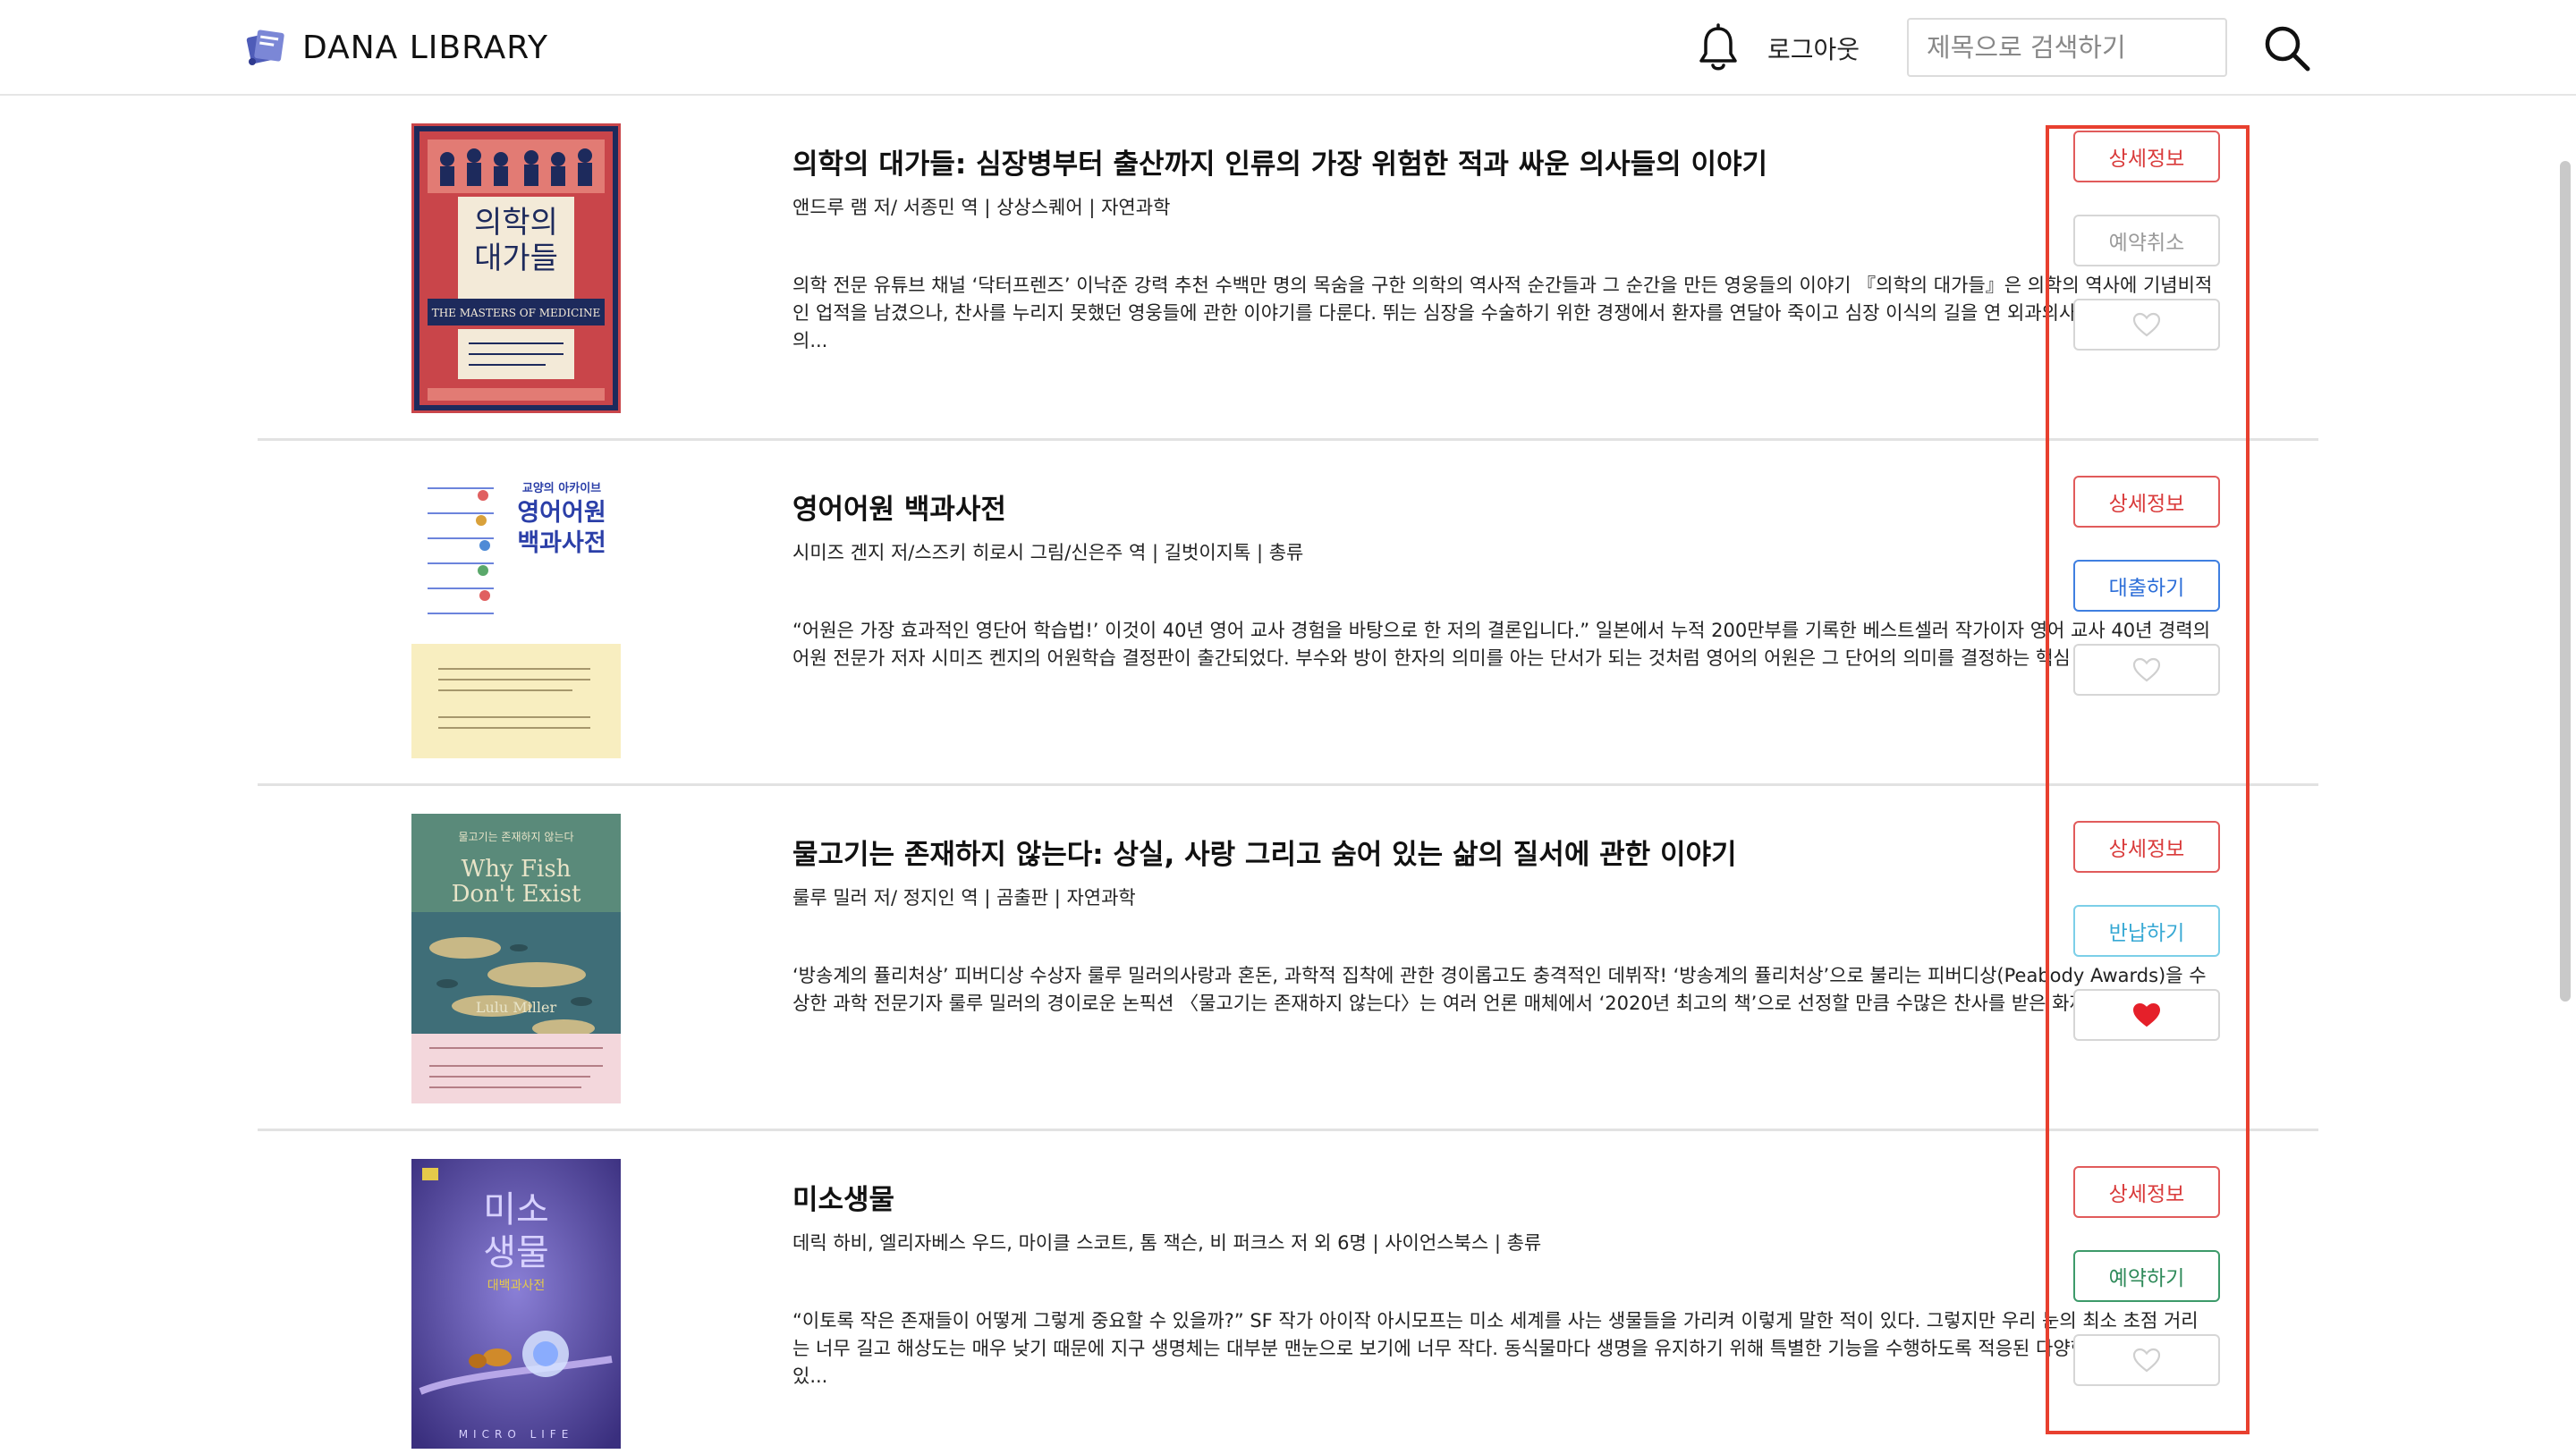 The width and height of the screenshot is (2576, 1454). What do you see at coordinates (1718, 48) in the screenshot?
I see `bell-icon` at bounding box center [1718, 48].